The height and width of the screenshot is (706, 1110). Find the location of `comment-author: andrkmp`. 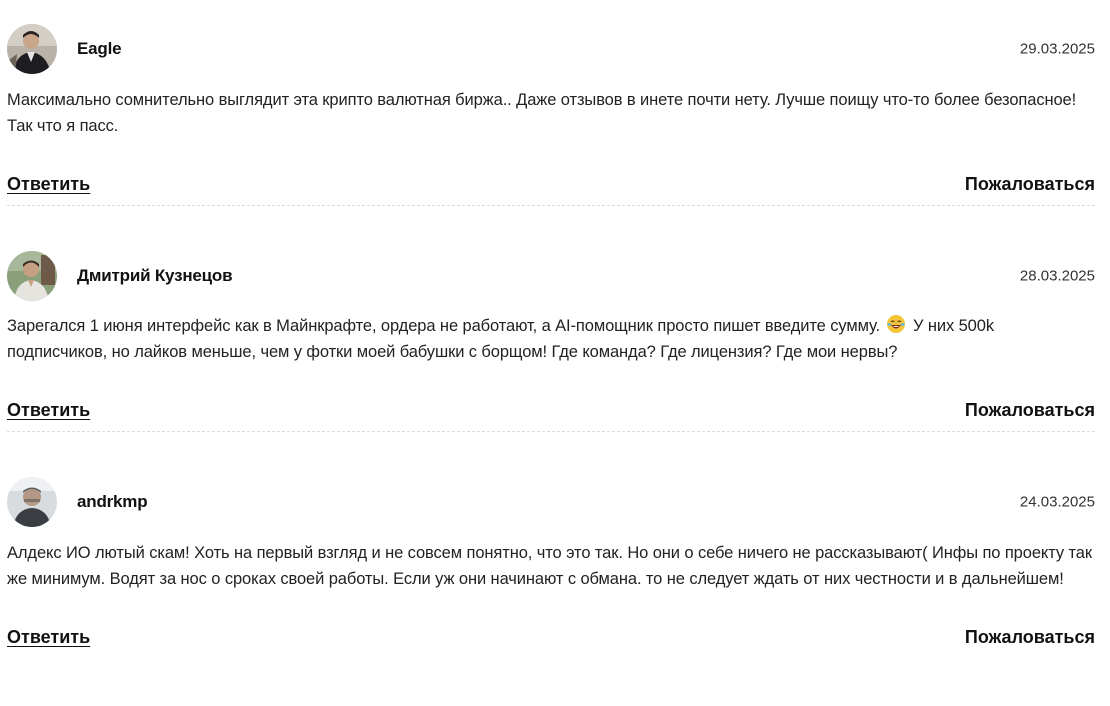

comment-author: andrkmp is located at coordinates (112, 501).